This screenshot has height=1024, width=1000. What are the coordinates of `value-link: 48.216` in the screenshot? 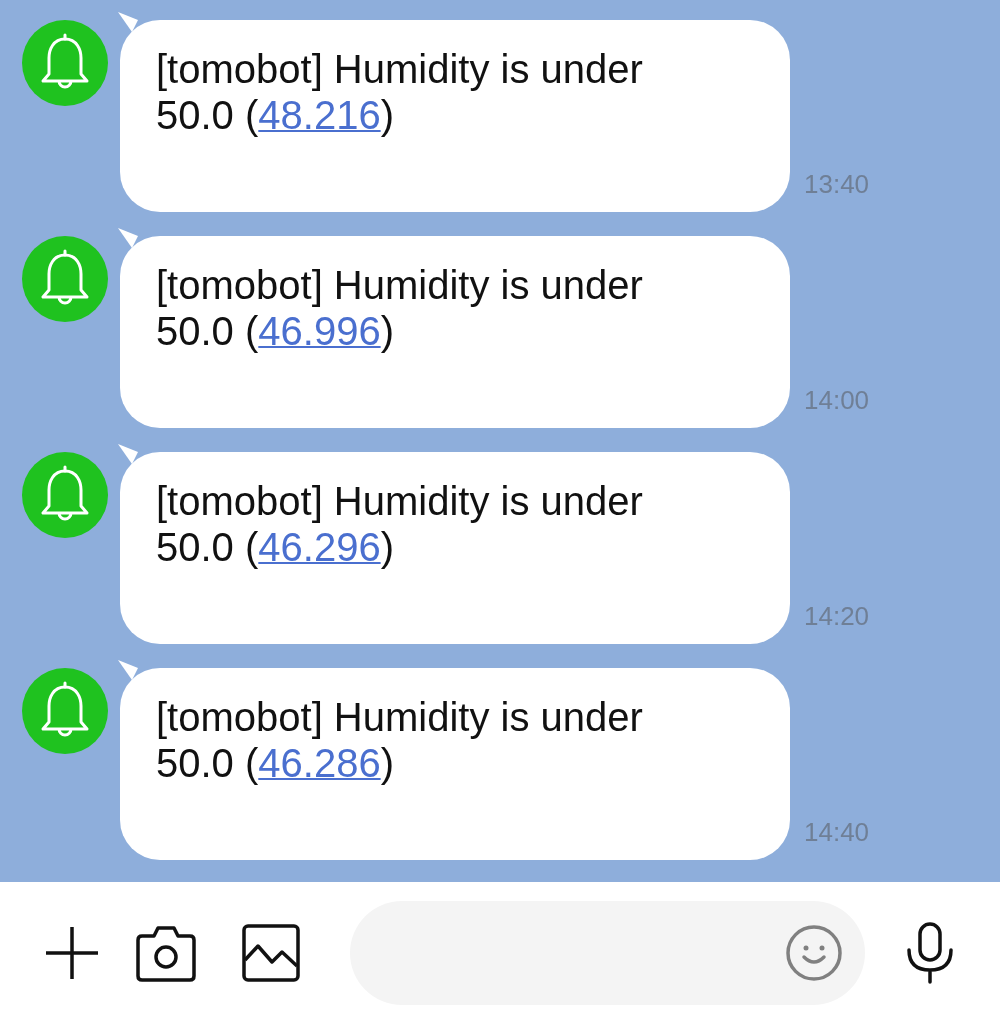 It's located at (319, 115).